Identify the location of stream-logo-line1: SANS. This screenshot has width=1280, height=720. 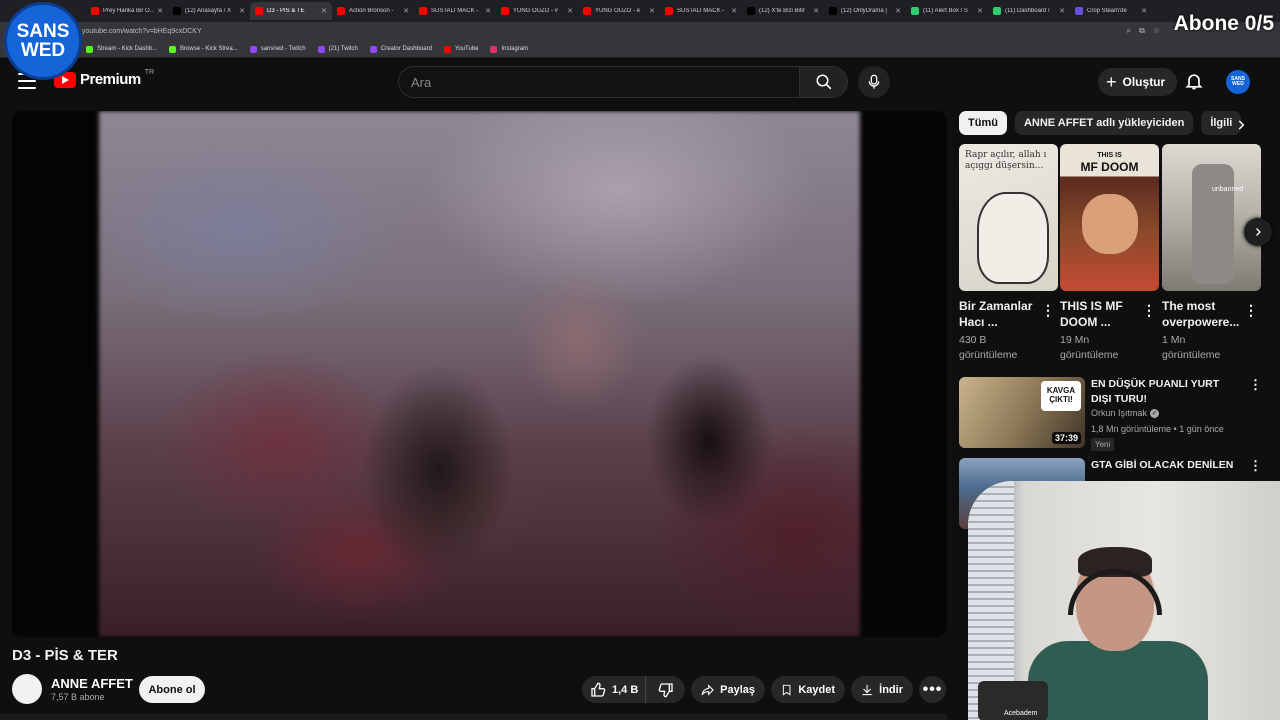
(43, 31).